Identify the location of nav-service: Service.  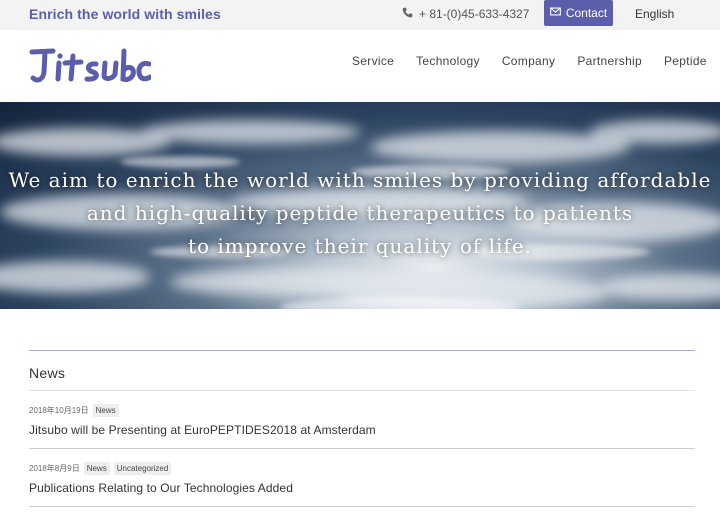
(373, 61).